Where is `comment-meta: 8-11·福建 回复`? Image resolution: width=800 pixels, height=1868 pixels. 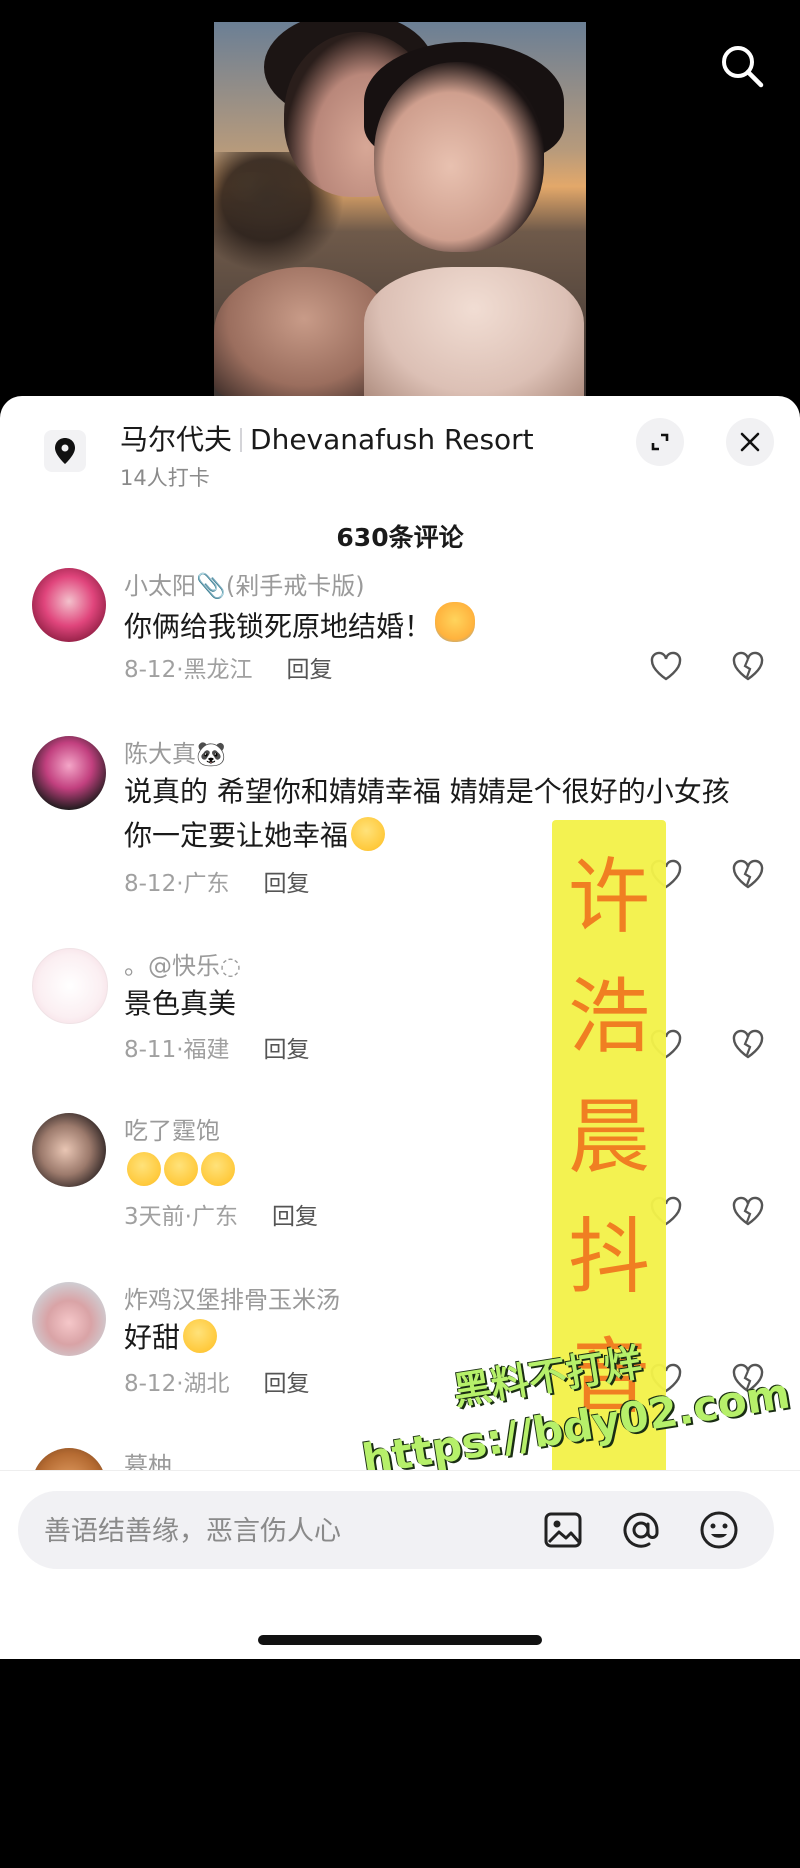
comment-meta: 8-11·福建 回复 is located at coordinates (217, 1047).